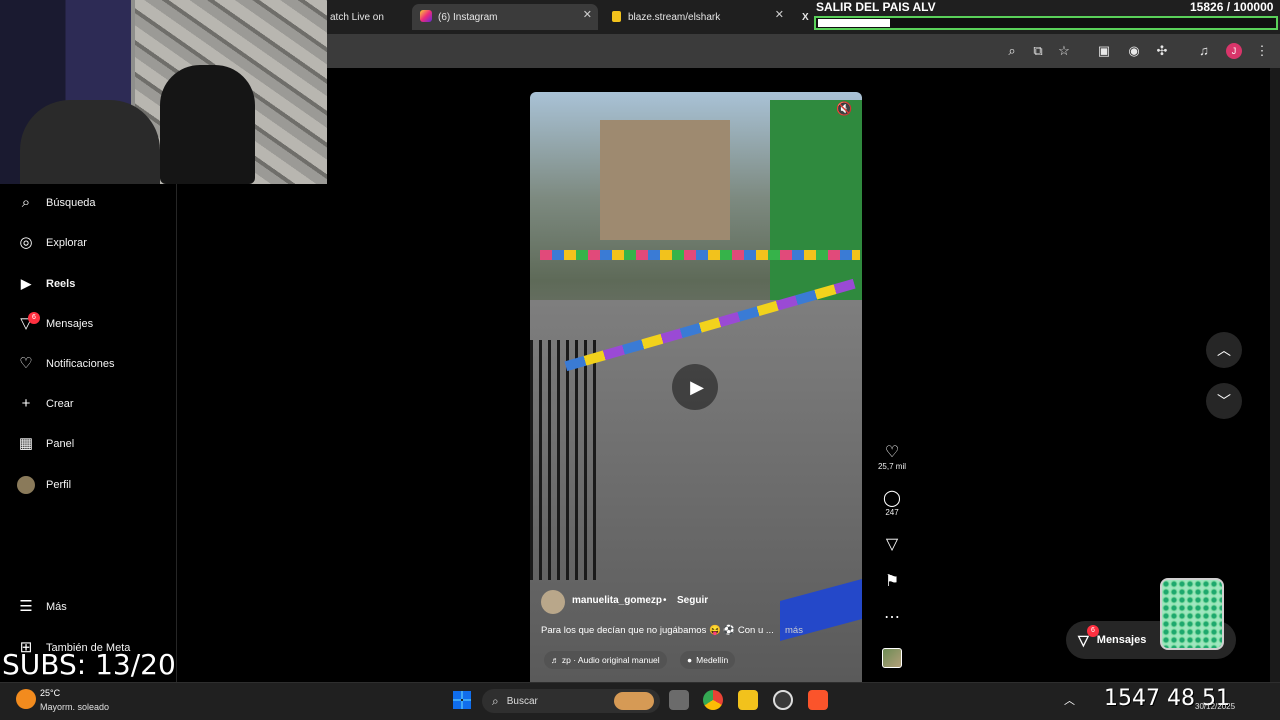 This screenshot has width=1280, height=720. Describe the element at coordinates (892, 658) in the screenshot. I see `audio-thumbnail` at that location.